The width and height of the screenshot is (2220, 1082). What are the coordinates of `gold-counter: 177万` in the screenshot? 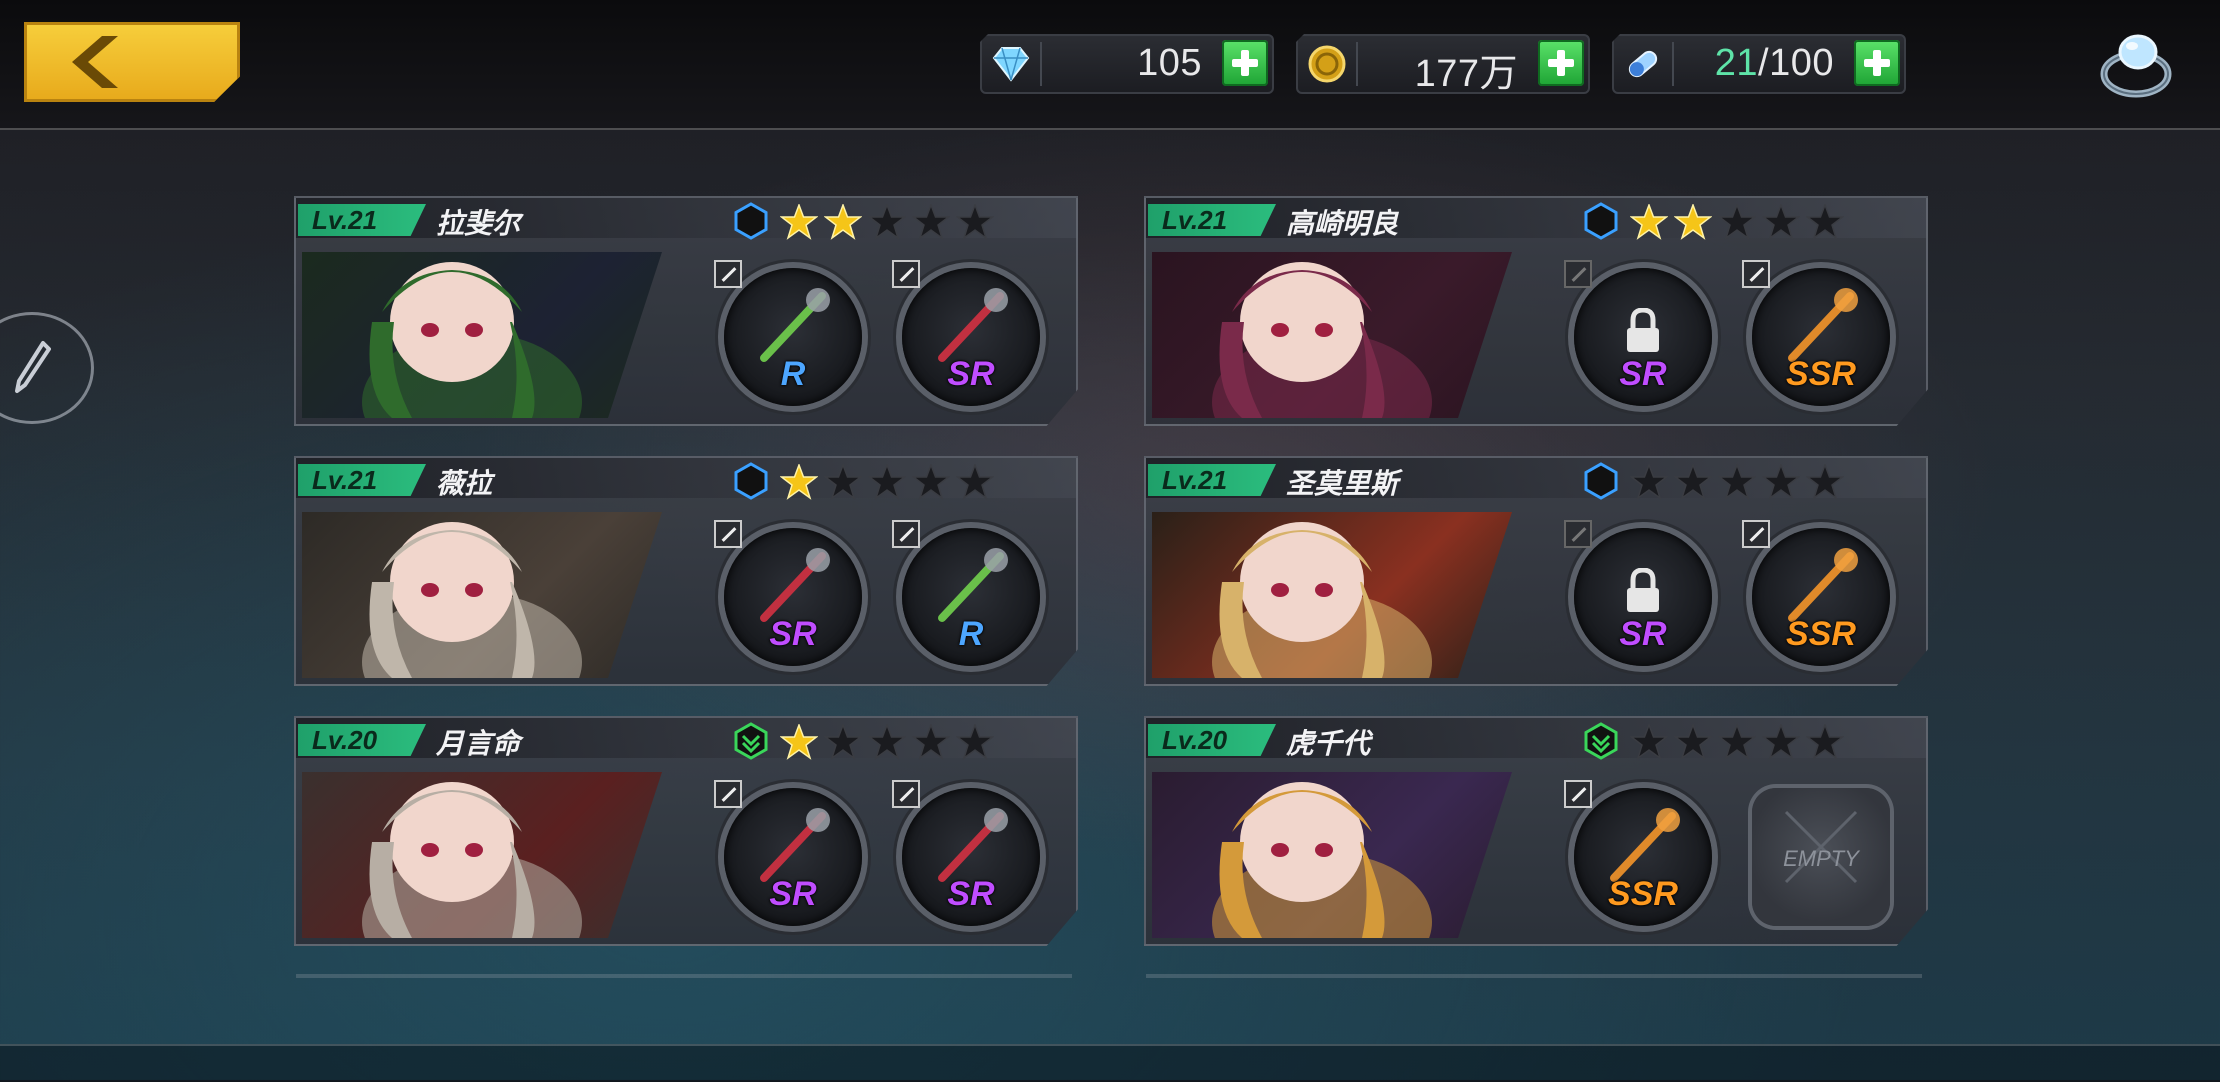 It's located at (1443, 64).